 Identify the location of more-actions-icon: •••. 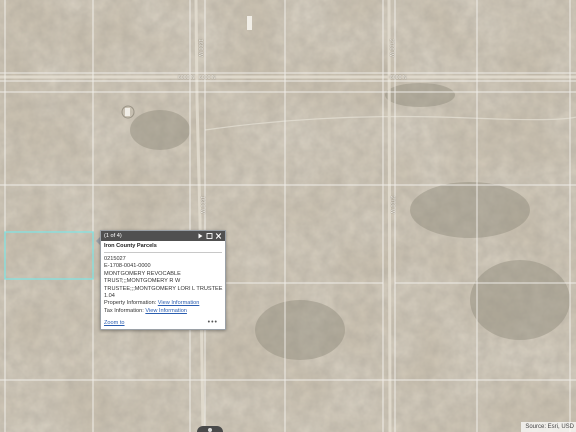
(213, 322).